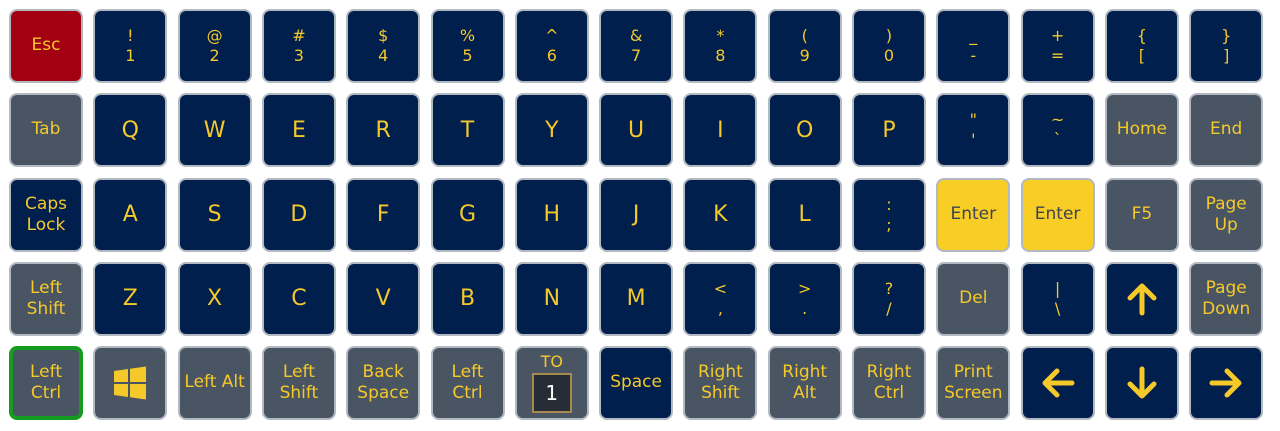  Describe the element at coordinates (804, 55) in the screenshot. I see `key-label: 9` at that location.